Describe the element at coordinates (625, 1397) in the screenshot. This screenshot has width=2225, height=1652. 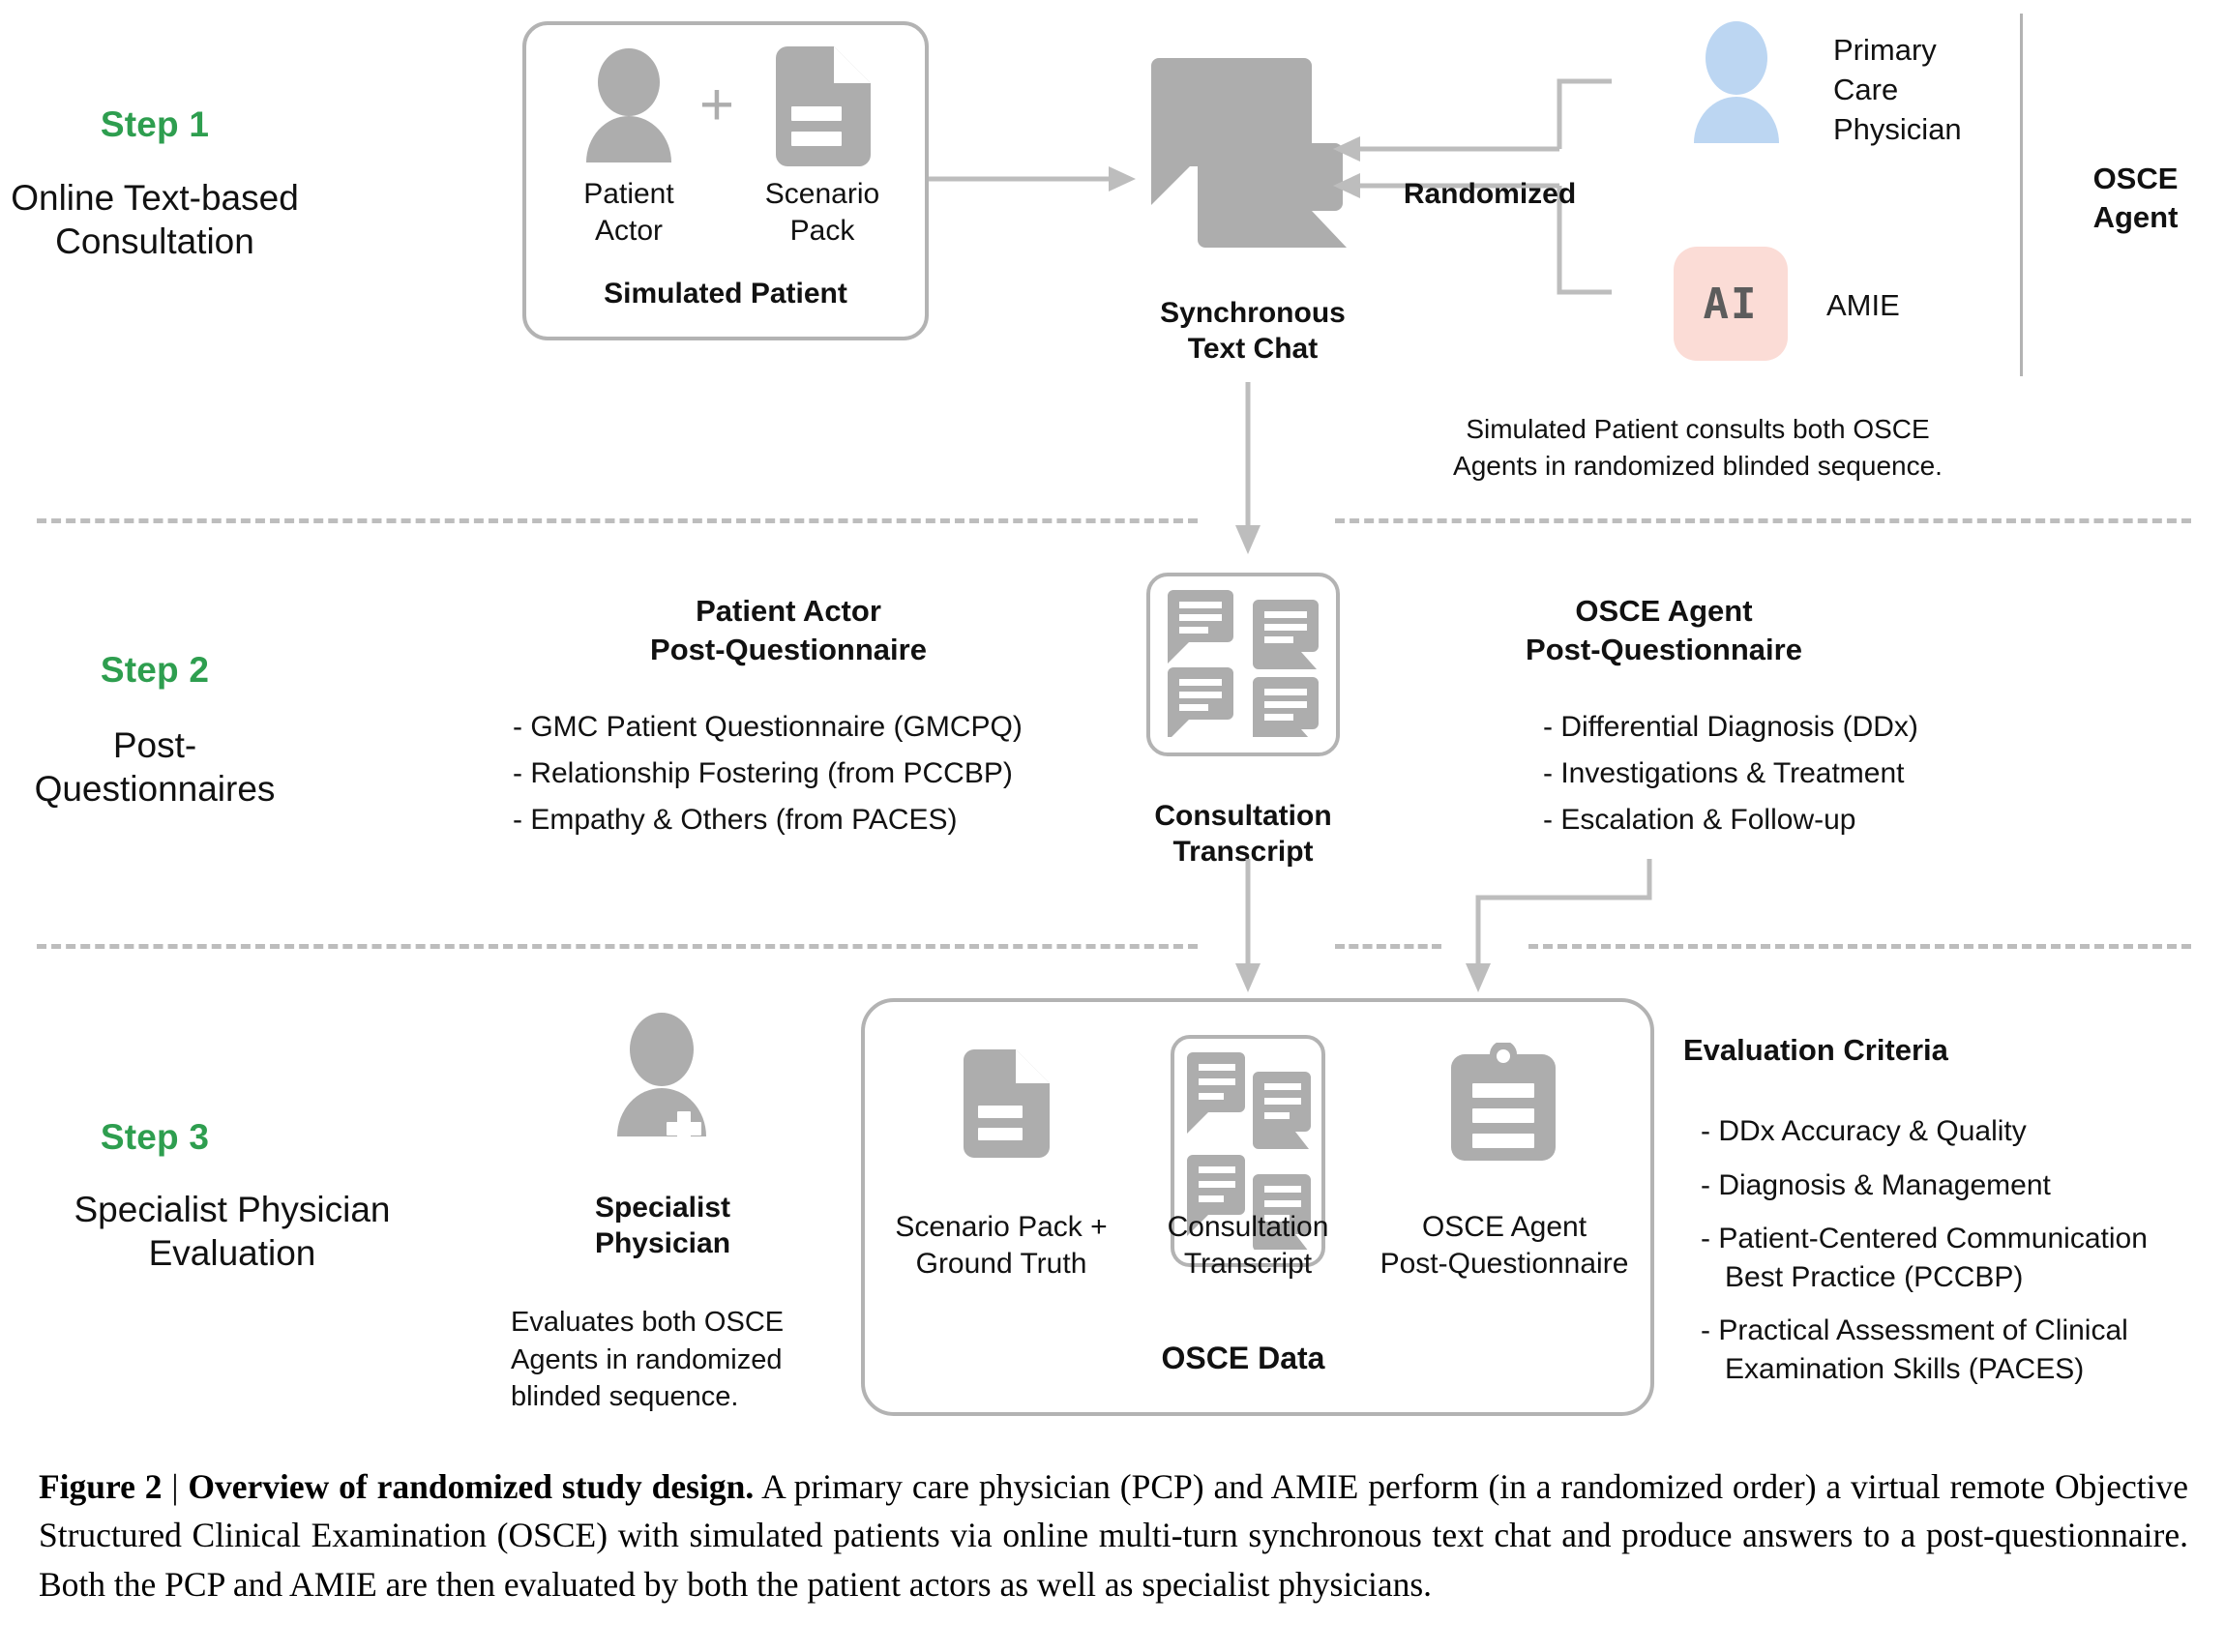
I see `specialist-physician-note-line3: blinded sequence.` at that location.